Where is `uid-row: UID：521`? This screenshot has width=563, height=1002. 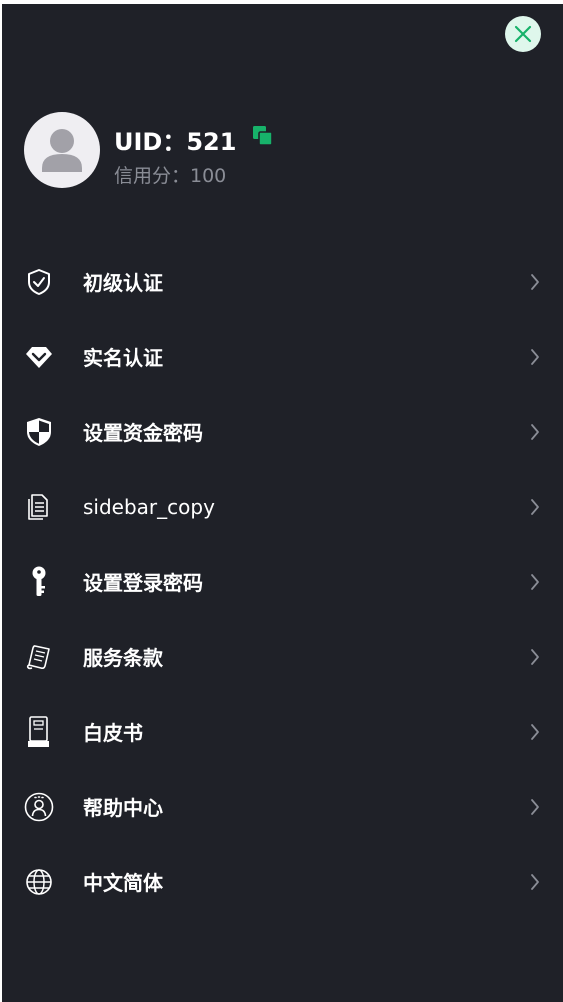
uid-row: UID：521 is located at coordinates (194, 139).